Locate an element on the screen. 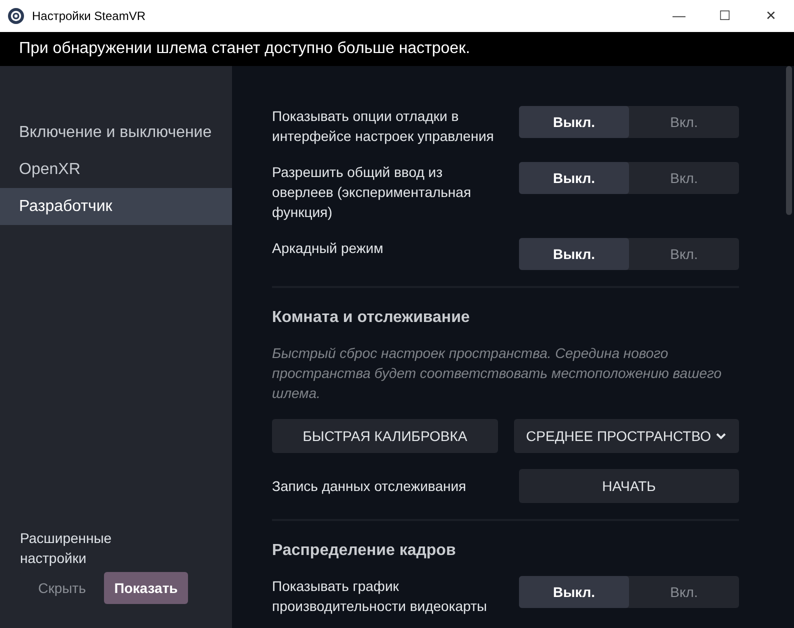 This screenshot has width=794, height=628. sidebar-item: Включение и выключение is located at coordinates (116, 132).